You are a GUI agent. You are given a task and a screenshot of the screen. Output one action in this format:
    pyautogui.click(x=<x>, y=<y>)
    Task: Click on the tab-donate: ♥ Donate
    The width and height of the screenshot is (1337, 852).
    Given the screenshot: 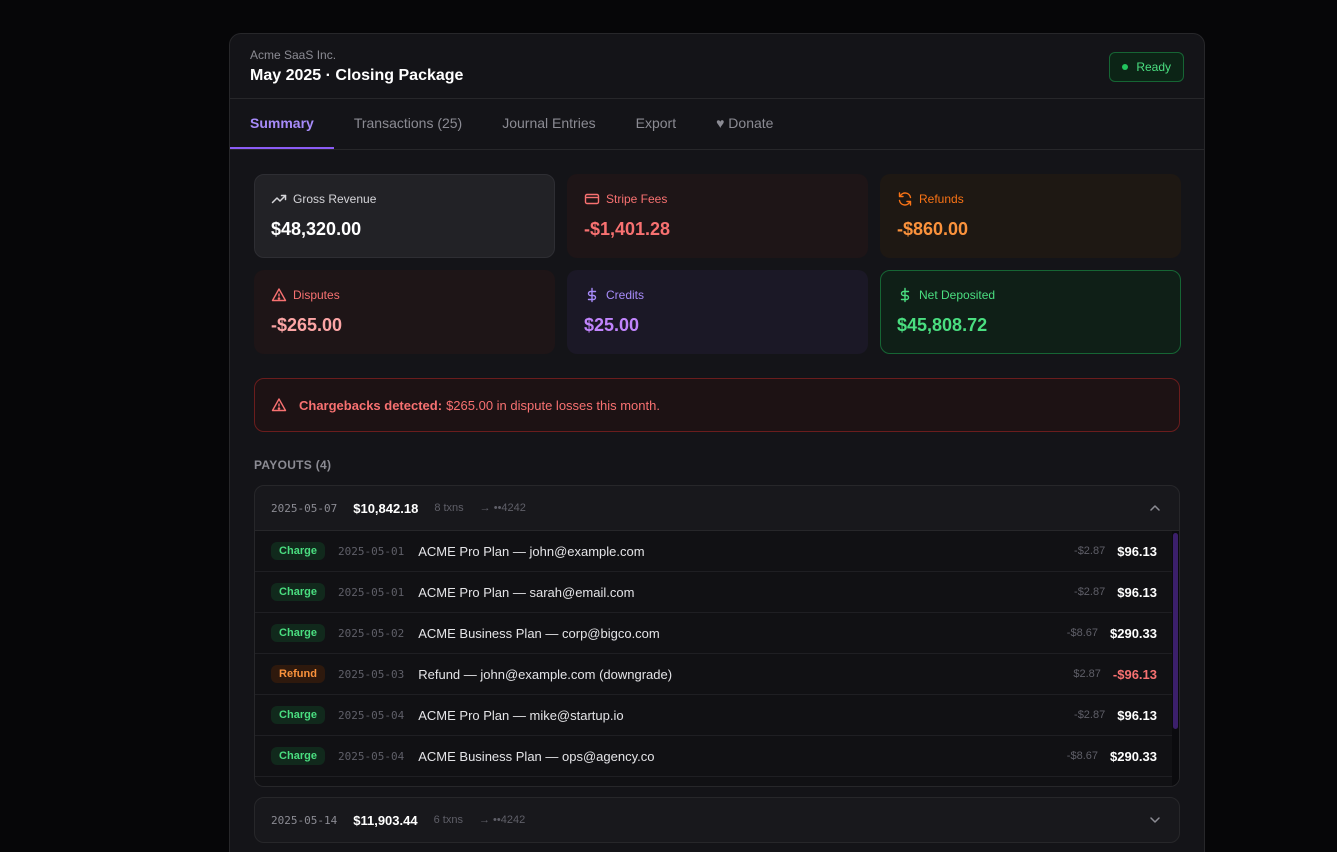 What is the action you would take?
    pyautogui.click(x=744, y=124)
    